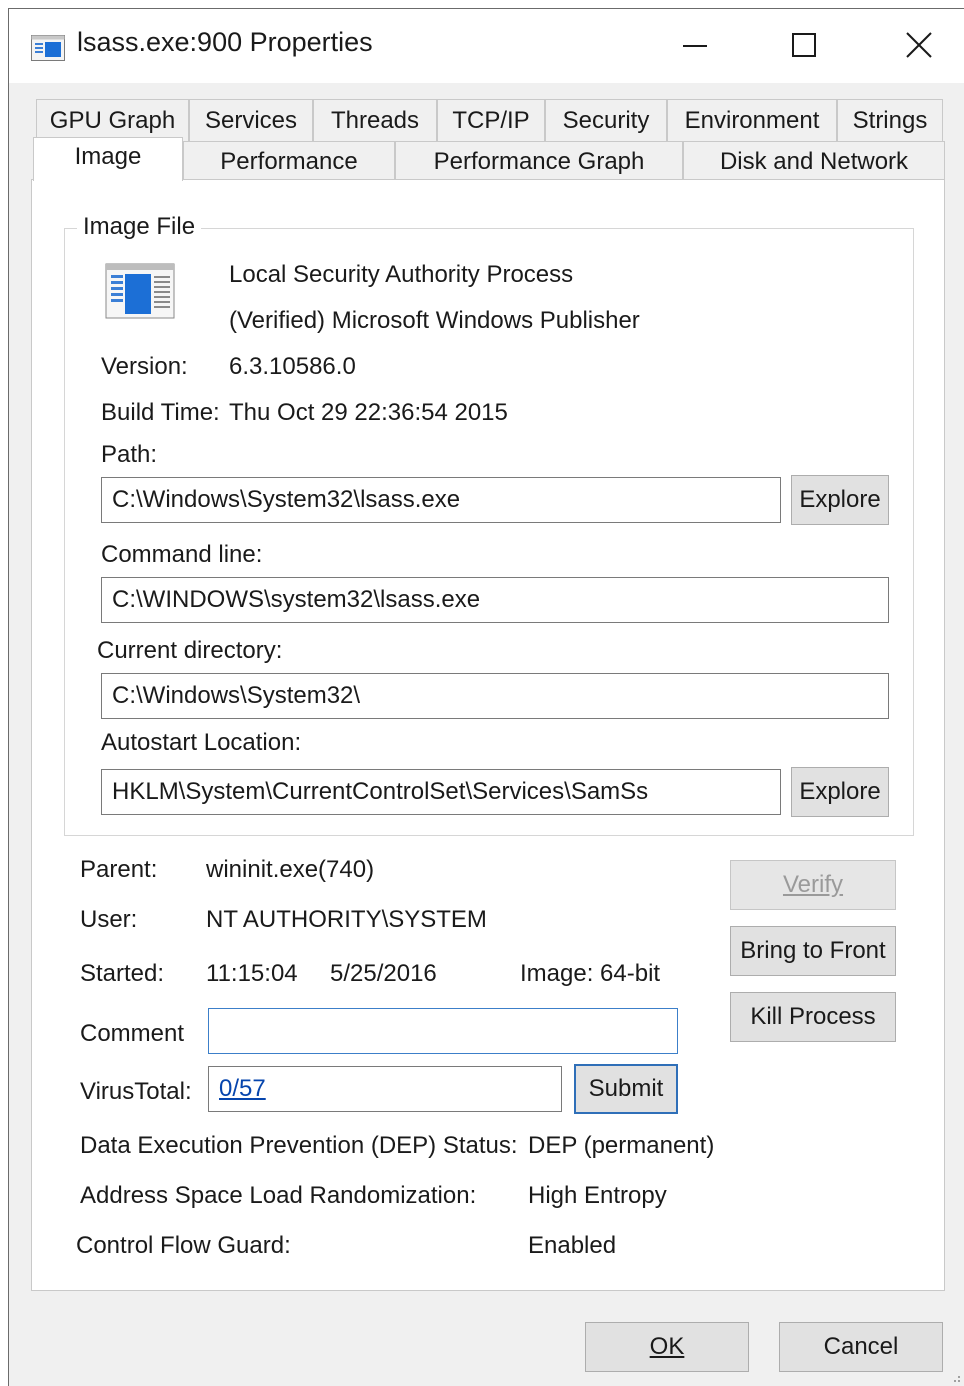  Describe the element at coordinates (140, 291) in the screenshot. I see `application-image-icon` at that location.